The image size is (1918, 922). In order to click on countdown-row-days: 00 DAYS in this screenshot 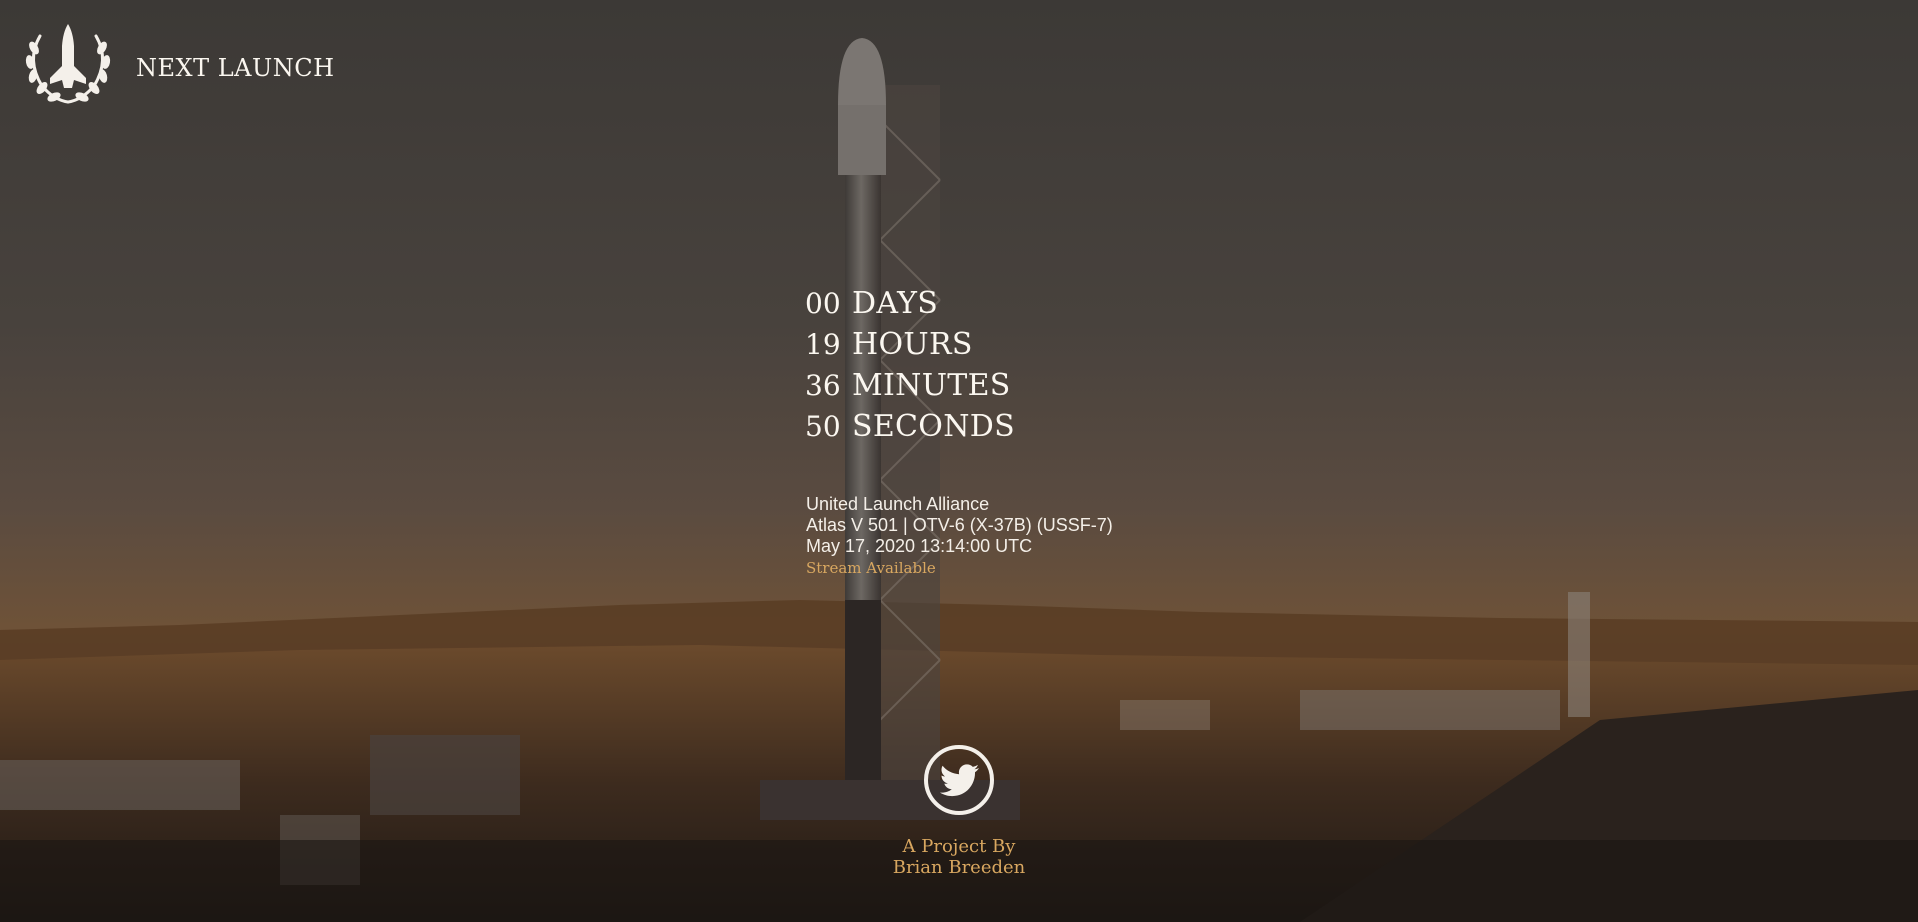, I will do `click(910, 306)`.